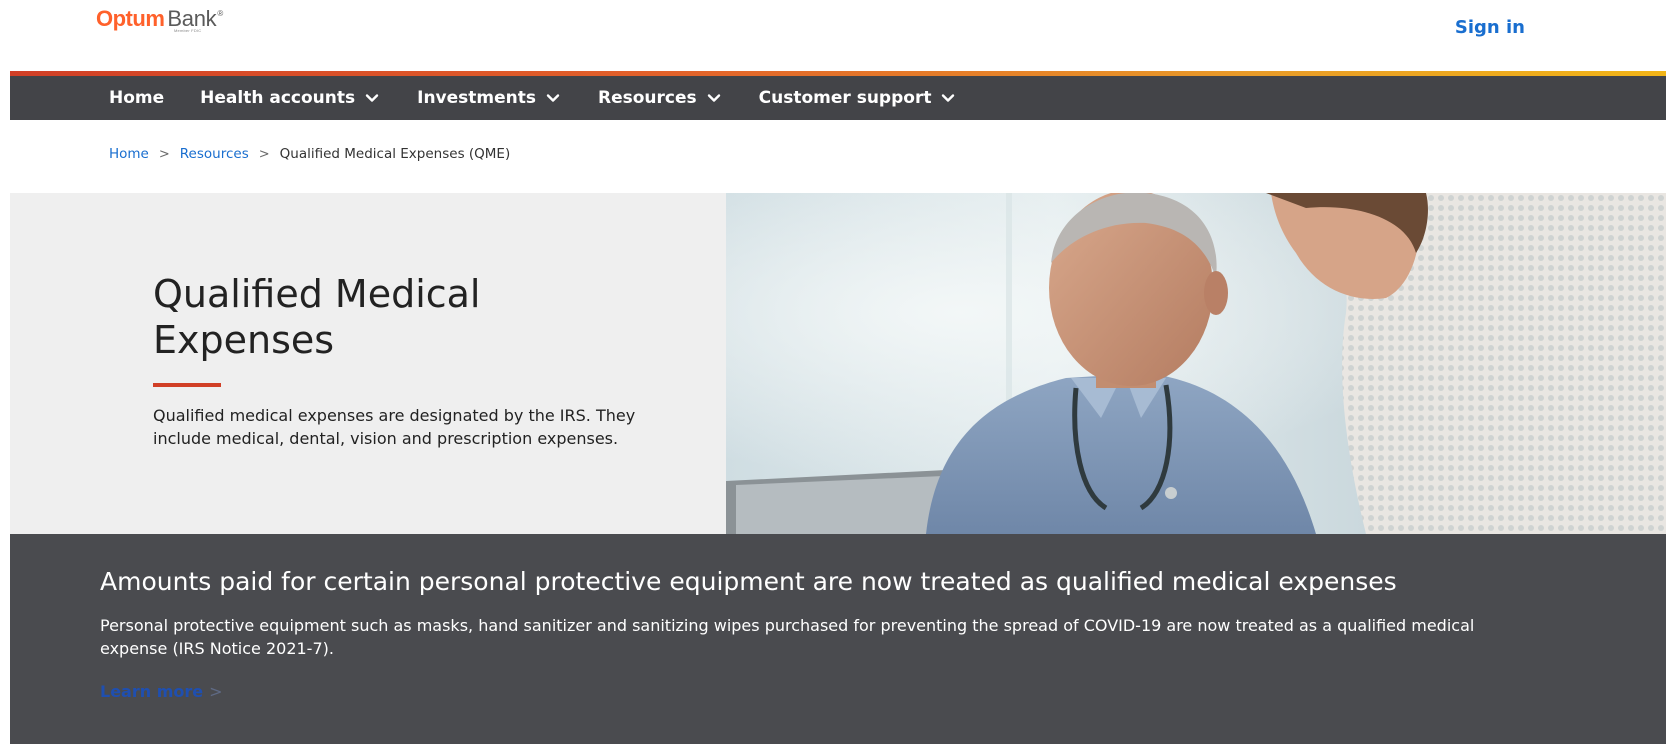 The height and width of the screenshot is (744, 1666). Describe the element at coordinates (477, 98) in the screenshot. I see `nav-item-label: Investments` at that location.